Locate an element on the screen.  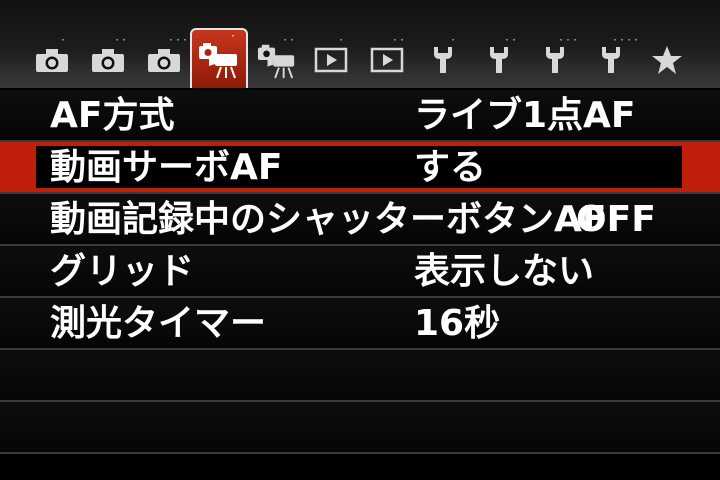
menu-item-label: AF方式 is located at coordinates (112, 115).